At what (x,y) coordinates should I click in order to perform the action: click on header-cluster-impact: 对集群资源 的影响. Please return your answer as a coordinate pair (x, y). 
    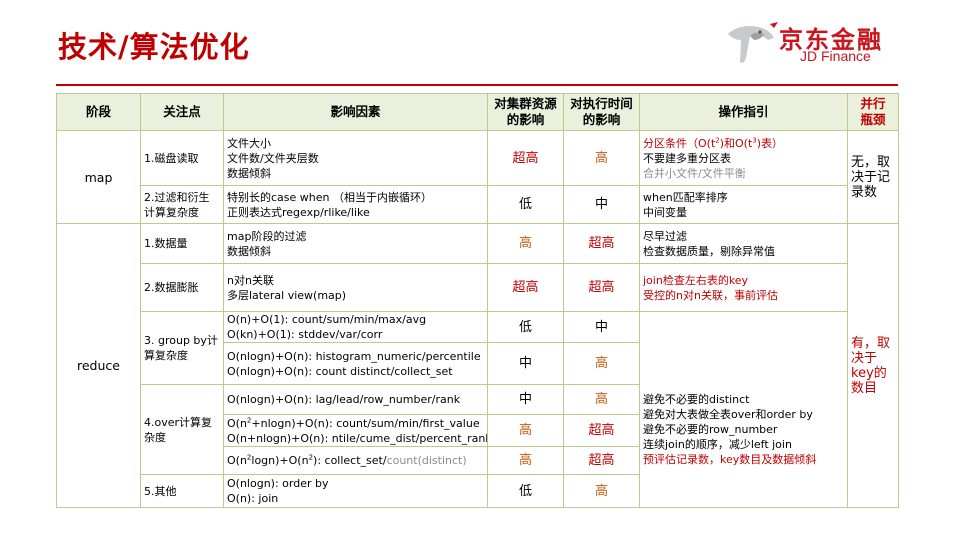
    Looking at the image, I should click on (525, 112).